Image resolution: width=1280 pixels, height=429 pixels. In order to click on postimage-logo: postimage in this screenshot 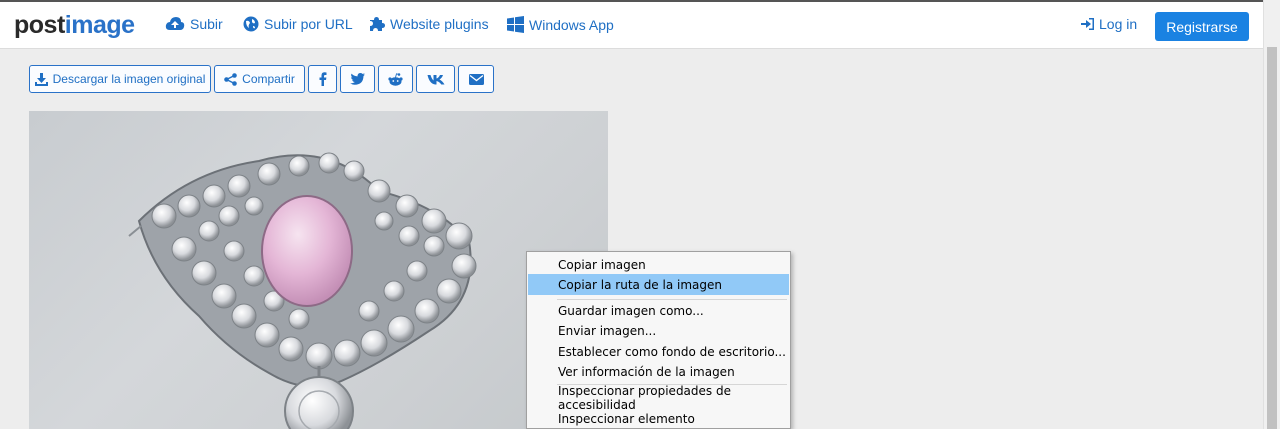, I will do `click(74, 25)`.